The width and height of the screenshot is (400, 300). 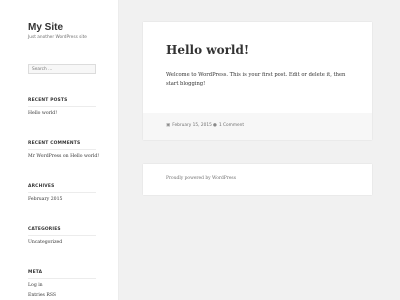 What do you see at coordinates (231, 125) in the screenshot?
I see `post-comments-text: 1 Comment` at bounding box center [231, 125].